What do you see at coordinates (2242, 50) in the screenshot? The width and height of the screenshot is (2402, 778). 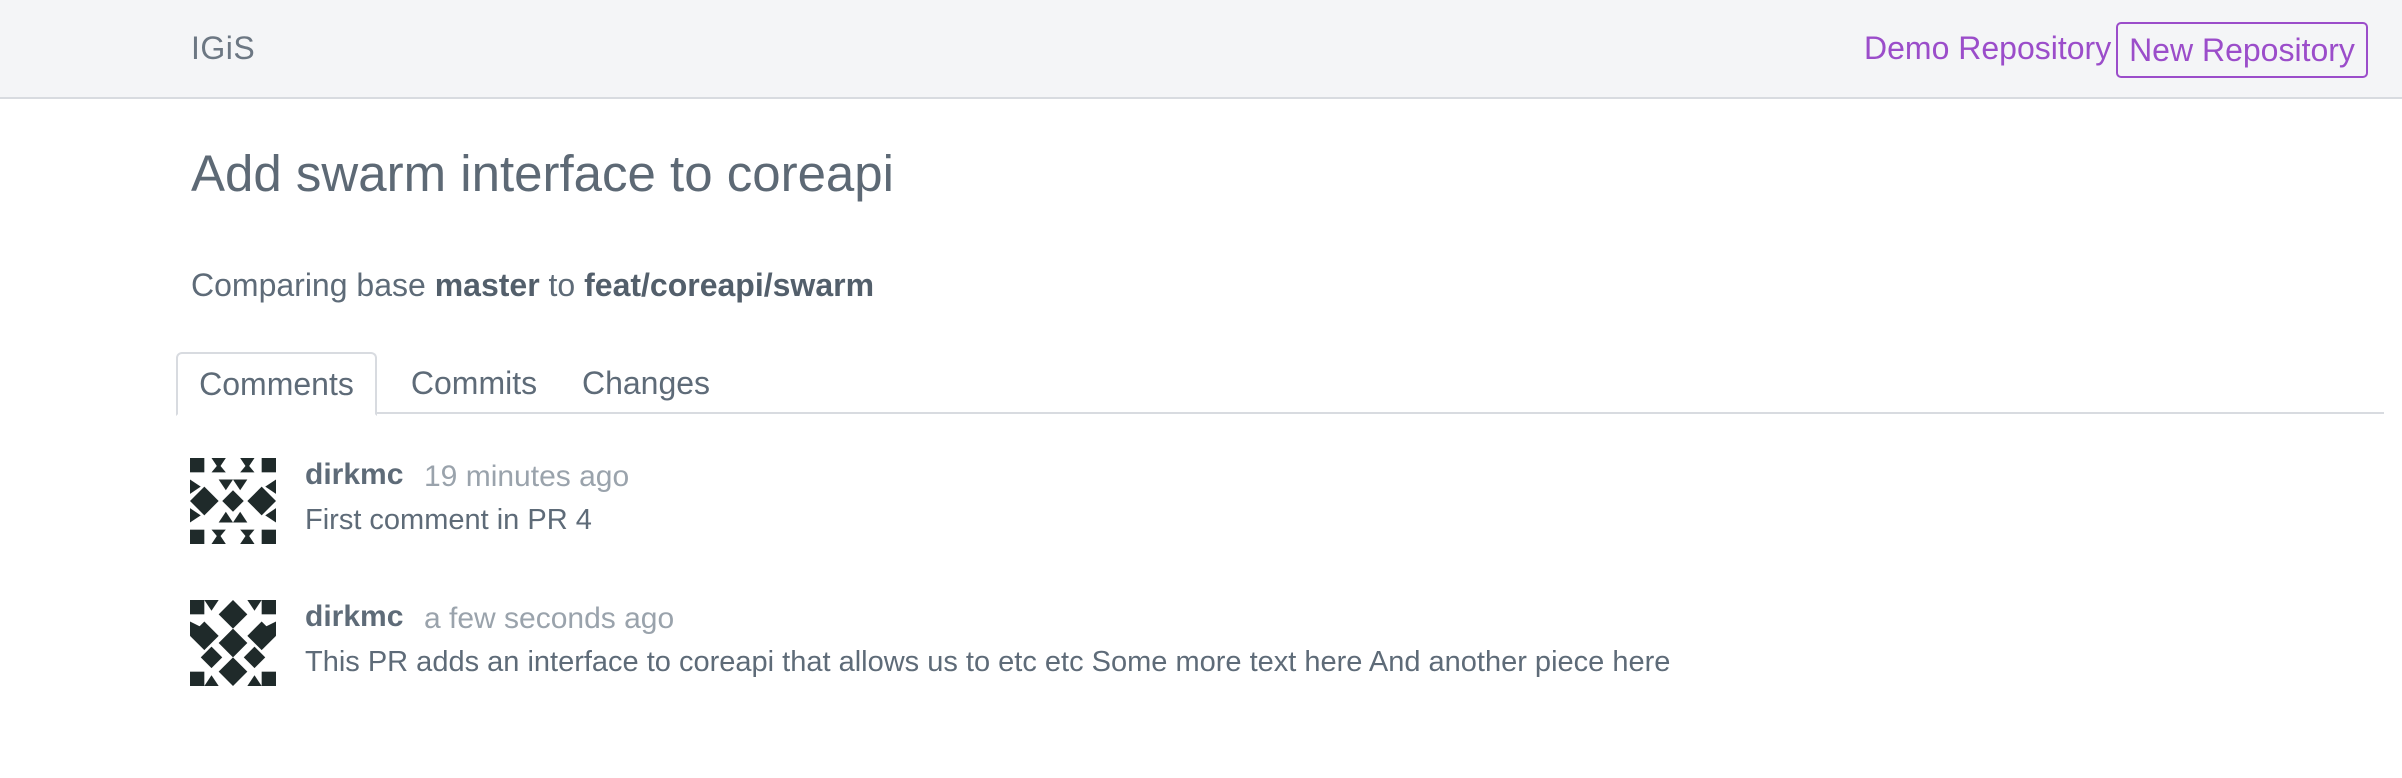 I see `new-repository-button: New Repository` at bounding box center [2242, 50].